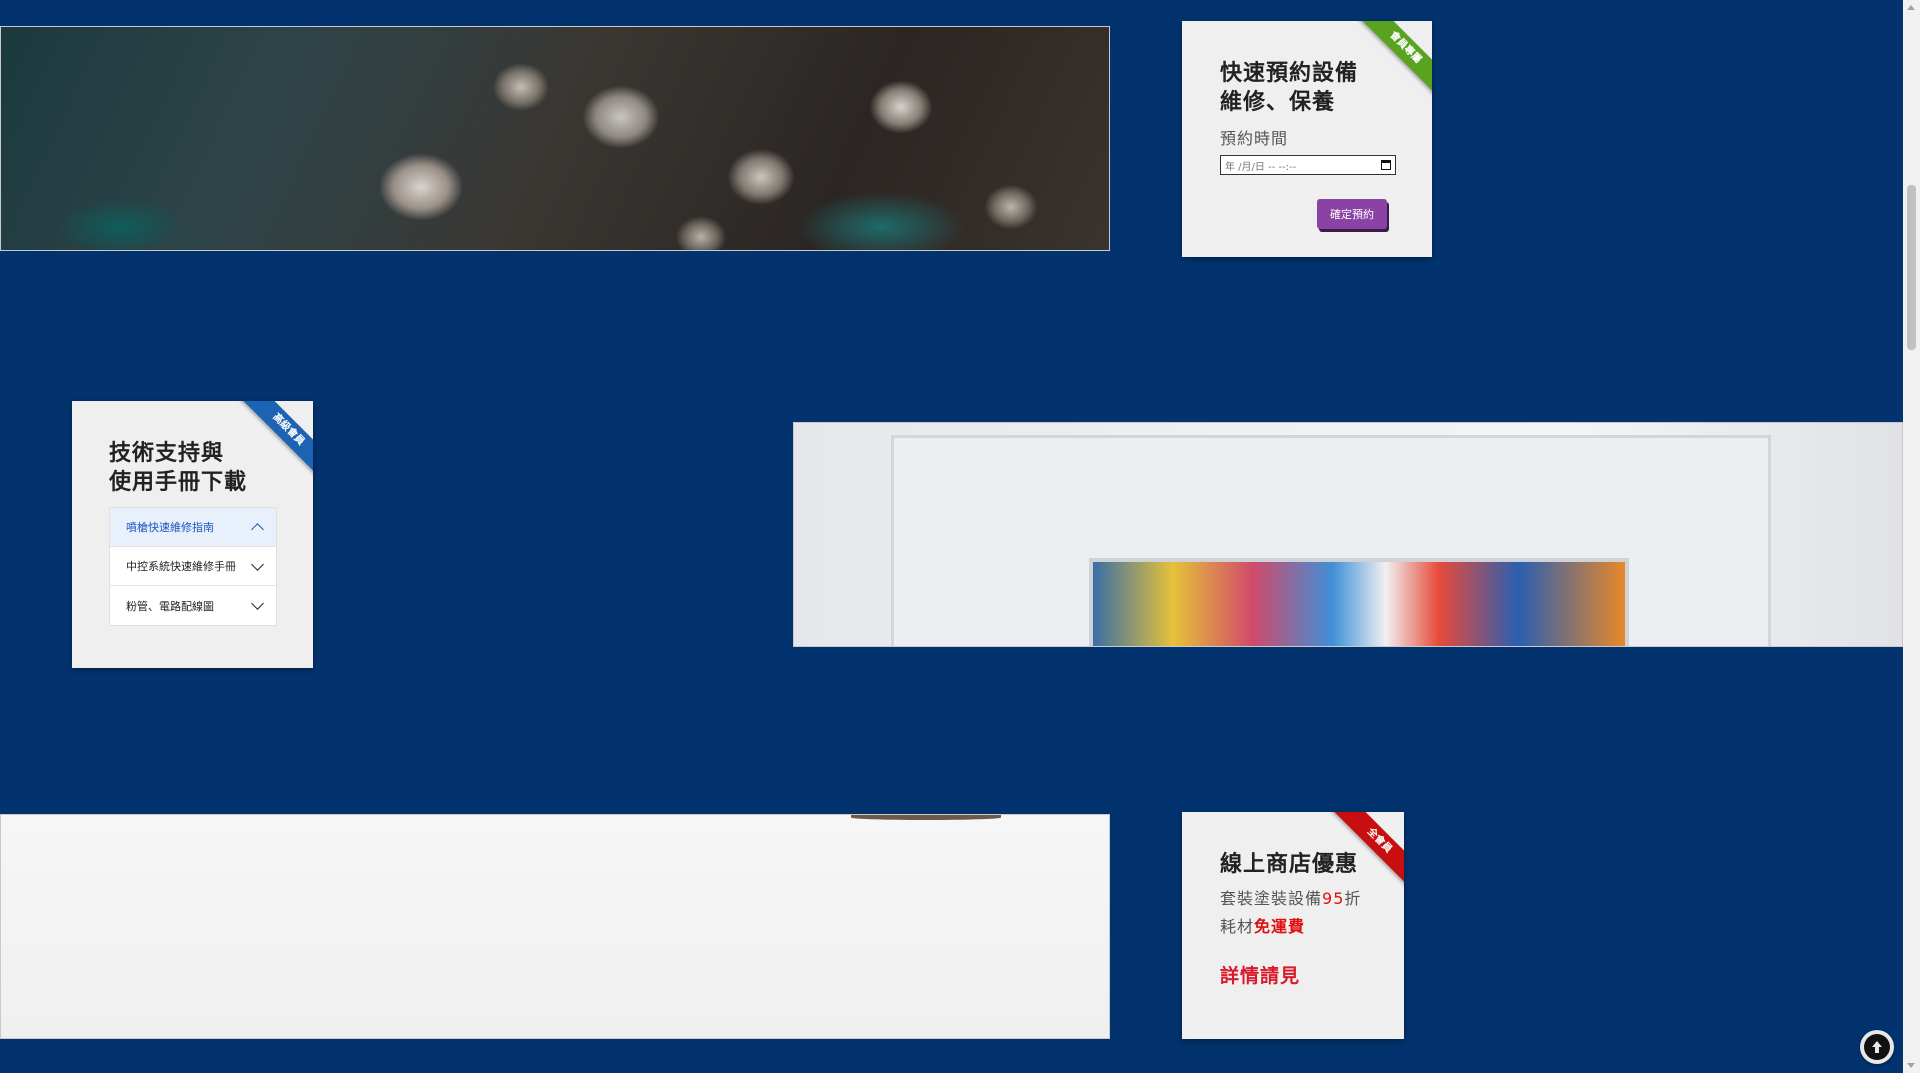 Image resolution: width=1920 pixels, height=1073 pixels. I want to click on confirm-booking-button: 確定預約, so click(1352, 214).